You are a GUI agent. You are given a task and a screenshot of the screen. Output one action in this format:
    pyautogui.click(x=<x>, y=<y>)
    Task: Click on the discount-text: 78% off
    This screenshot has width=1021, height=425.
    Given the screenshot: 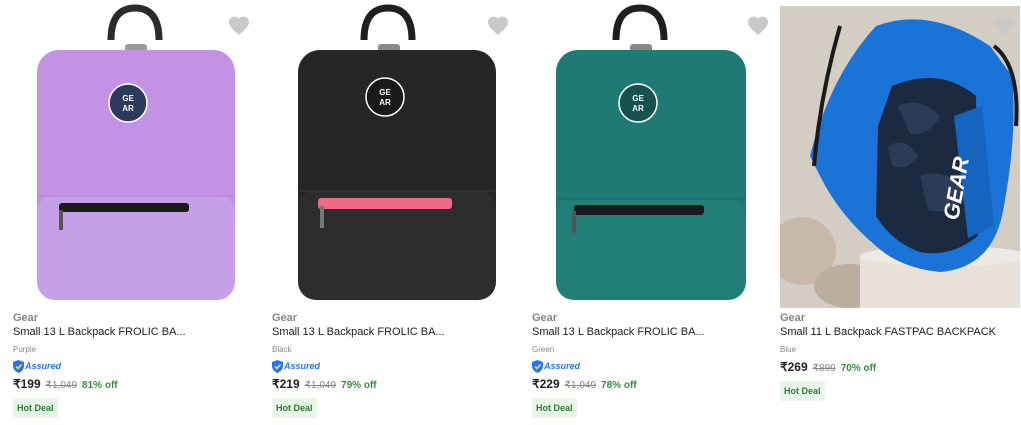 What is the action you would take?
    pyautogui.click(x=619, y=385)
    